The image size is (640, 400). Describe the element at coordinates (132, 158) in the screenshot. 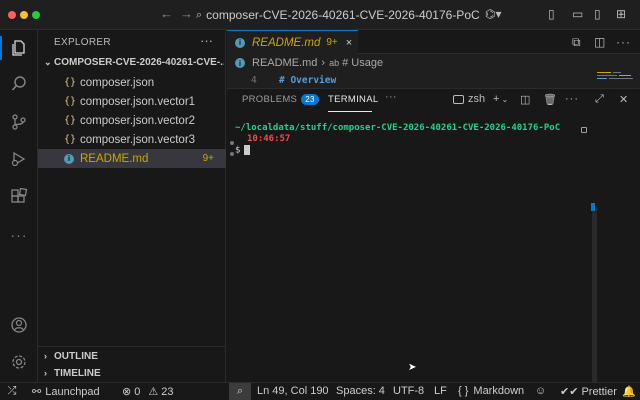

I see `file-item-readme: i README.md 9+` at that location.